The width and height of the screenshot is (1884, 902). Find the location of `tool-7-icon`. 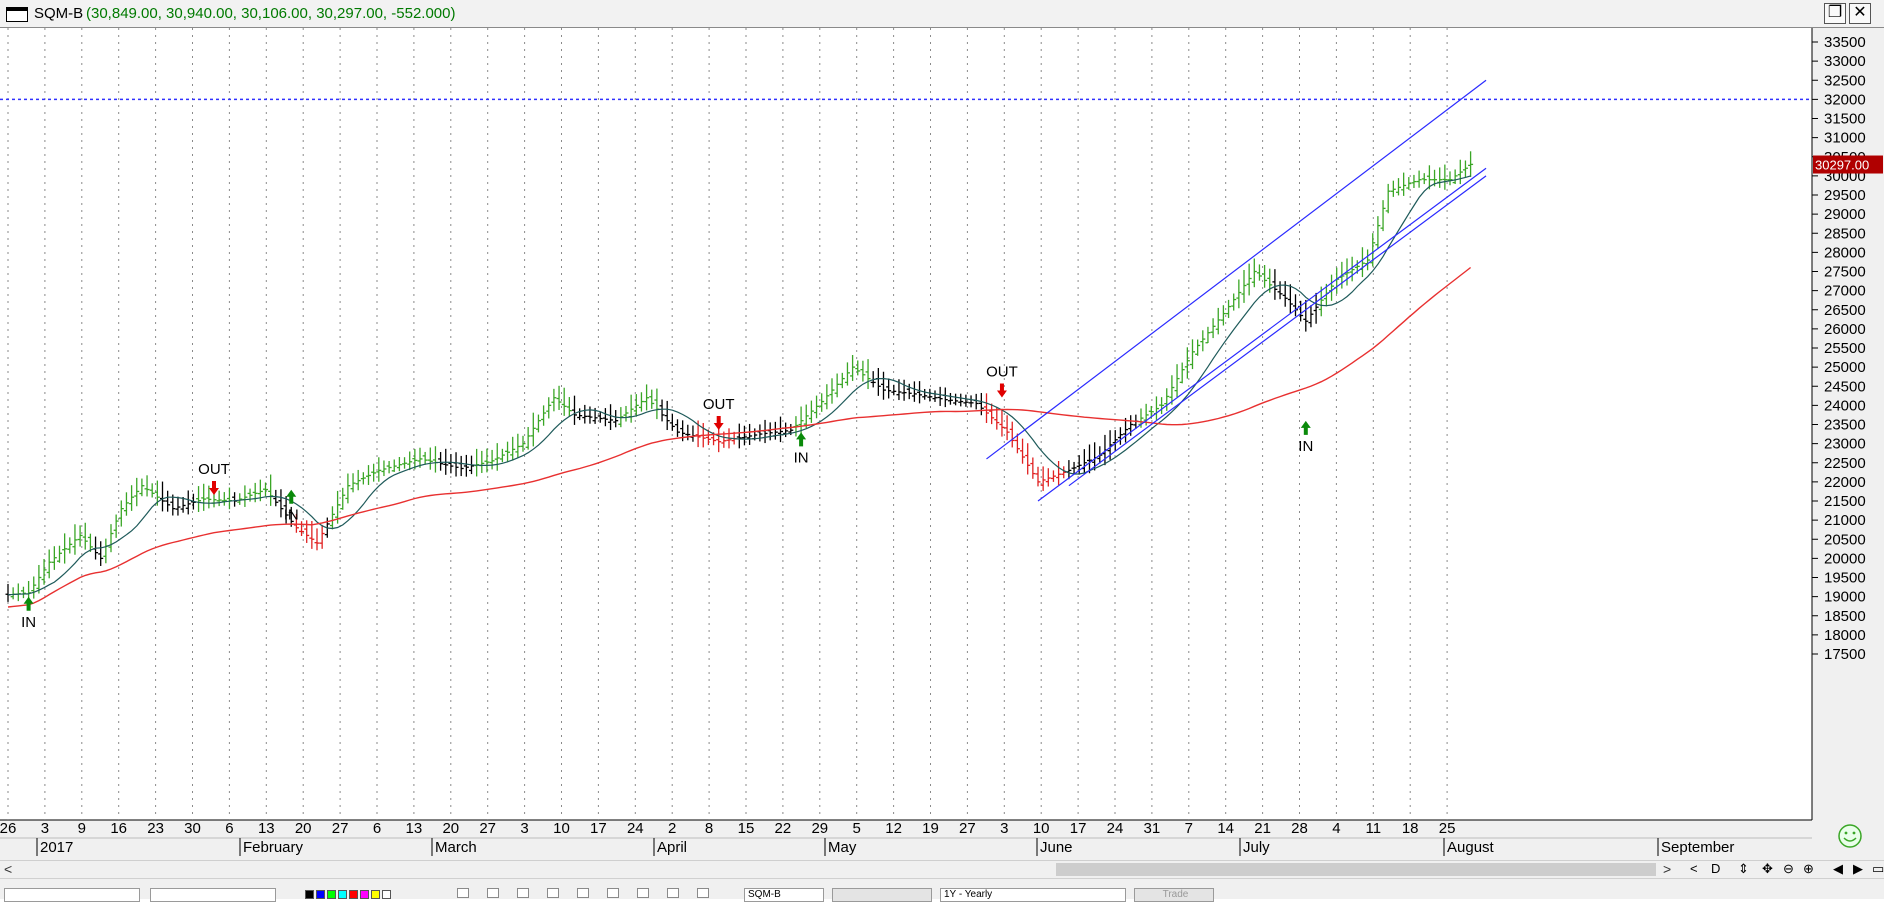

tool-7-icon is located at coordinates (643, 893).